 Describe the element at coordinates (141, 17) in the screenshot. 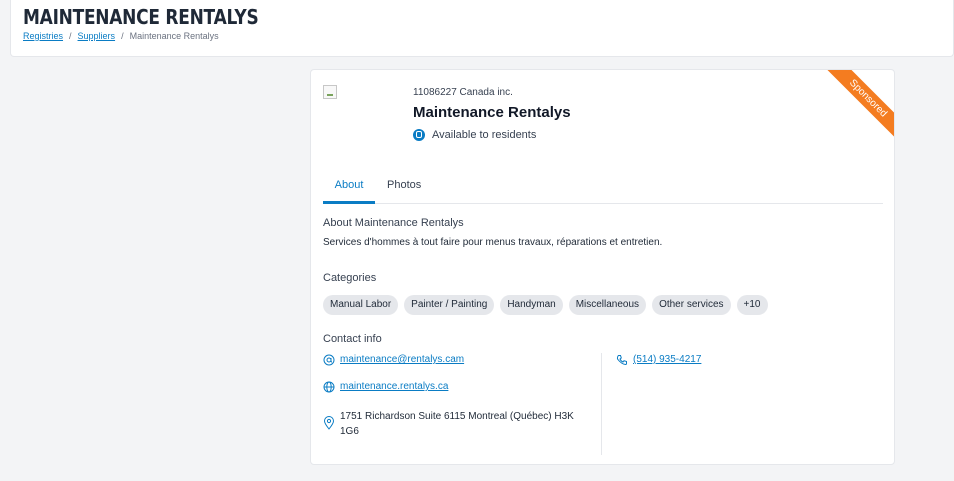

I see `page-title: MAINTENANCE RENTALYS` at that location.